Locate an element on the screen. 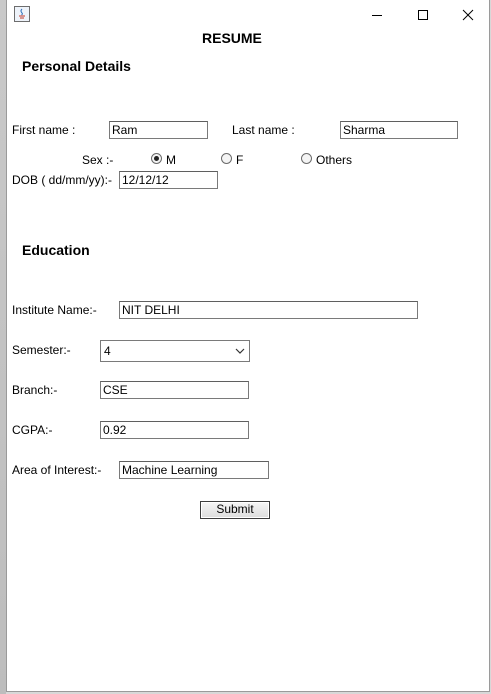  chevron-down-icon is located at coordinates (240, 351).